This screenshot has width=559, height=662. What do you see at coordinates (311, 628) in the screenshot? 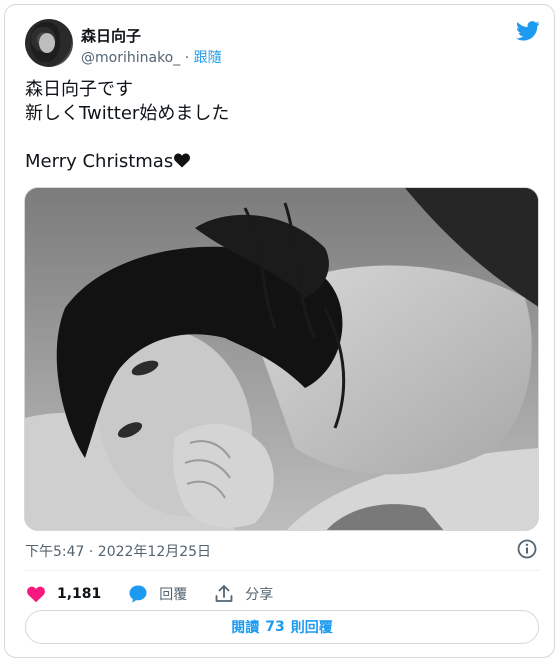
I see `read-replies-suffix: 則回覆` at bounding box center [311, 628].